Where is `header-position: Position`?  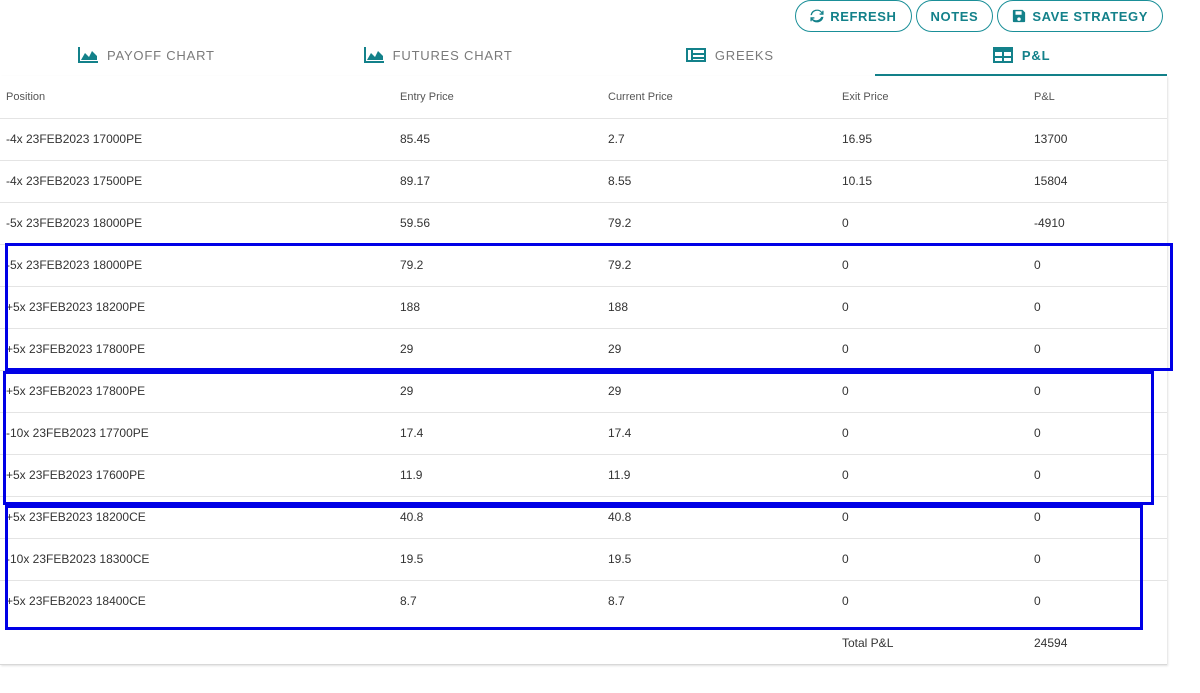 header-position: Position is located at coordinates (200, 97).